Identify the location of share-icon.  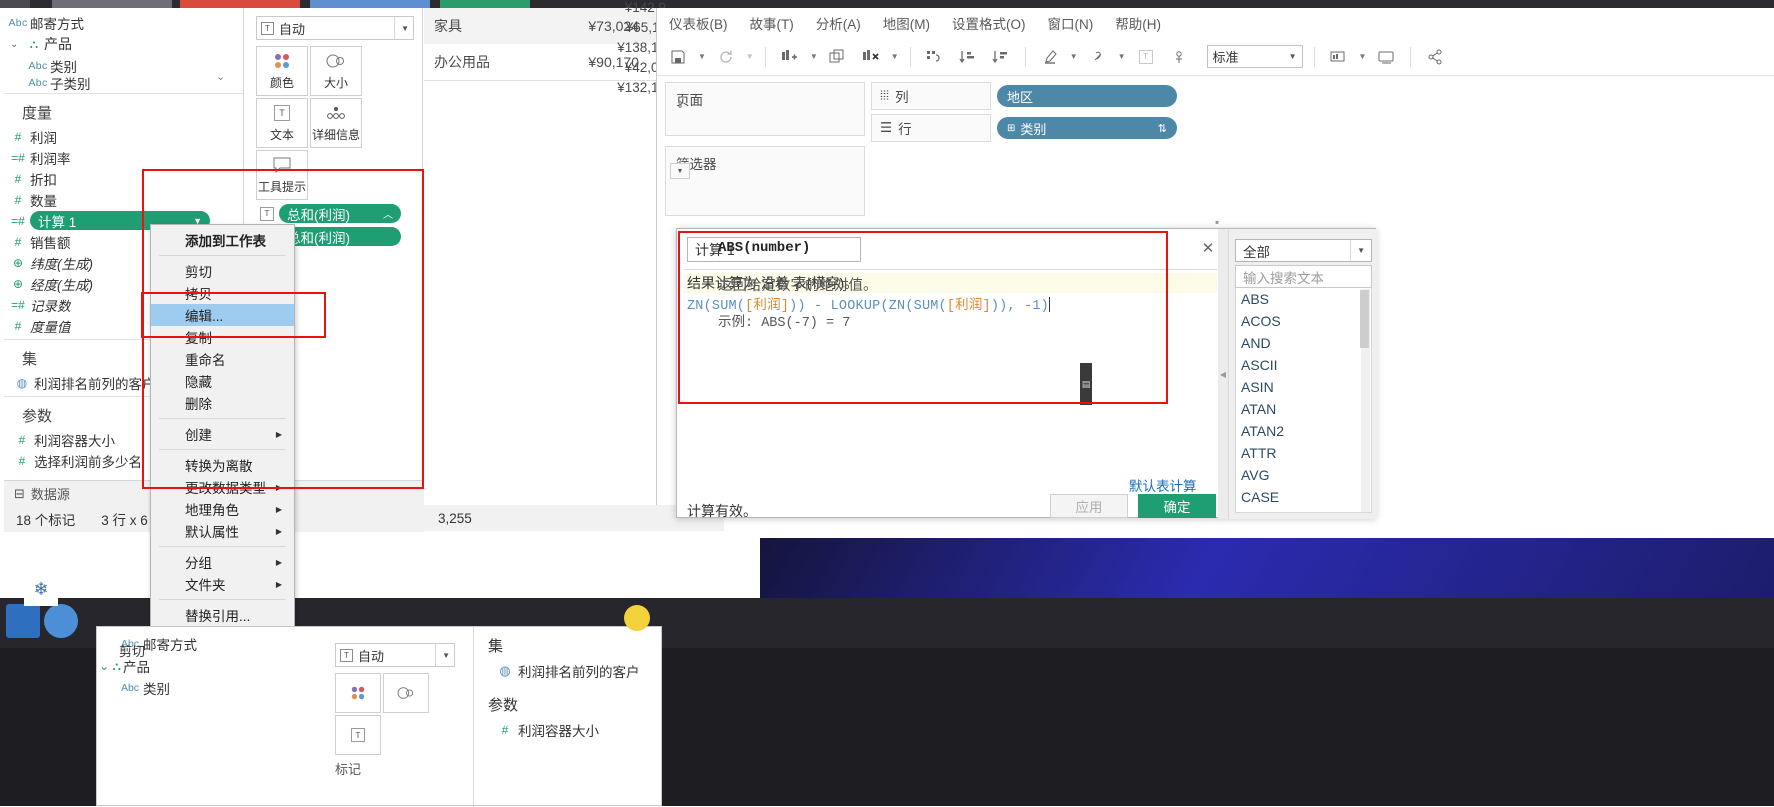
(1435, 57).